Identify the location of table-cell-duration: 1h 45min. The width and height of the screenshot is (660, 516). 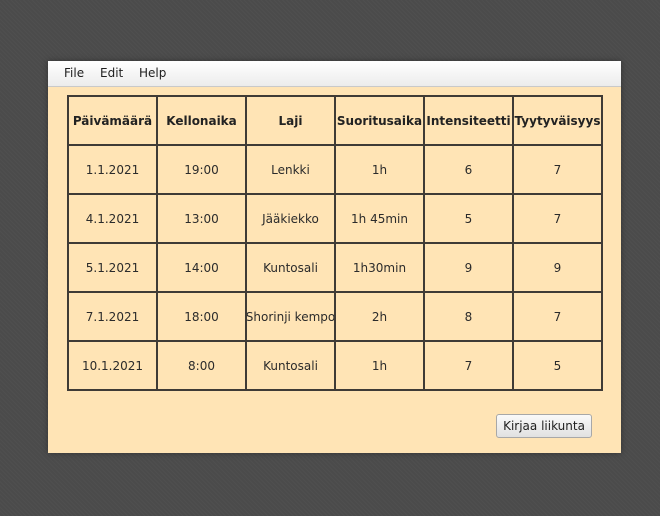
(380, 219).